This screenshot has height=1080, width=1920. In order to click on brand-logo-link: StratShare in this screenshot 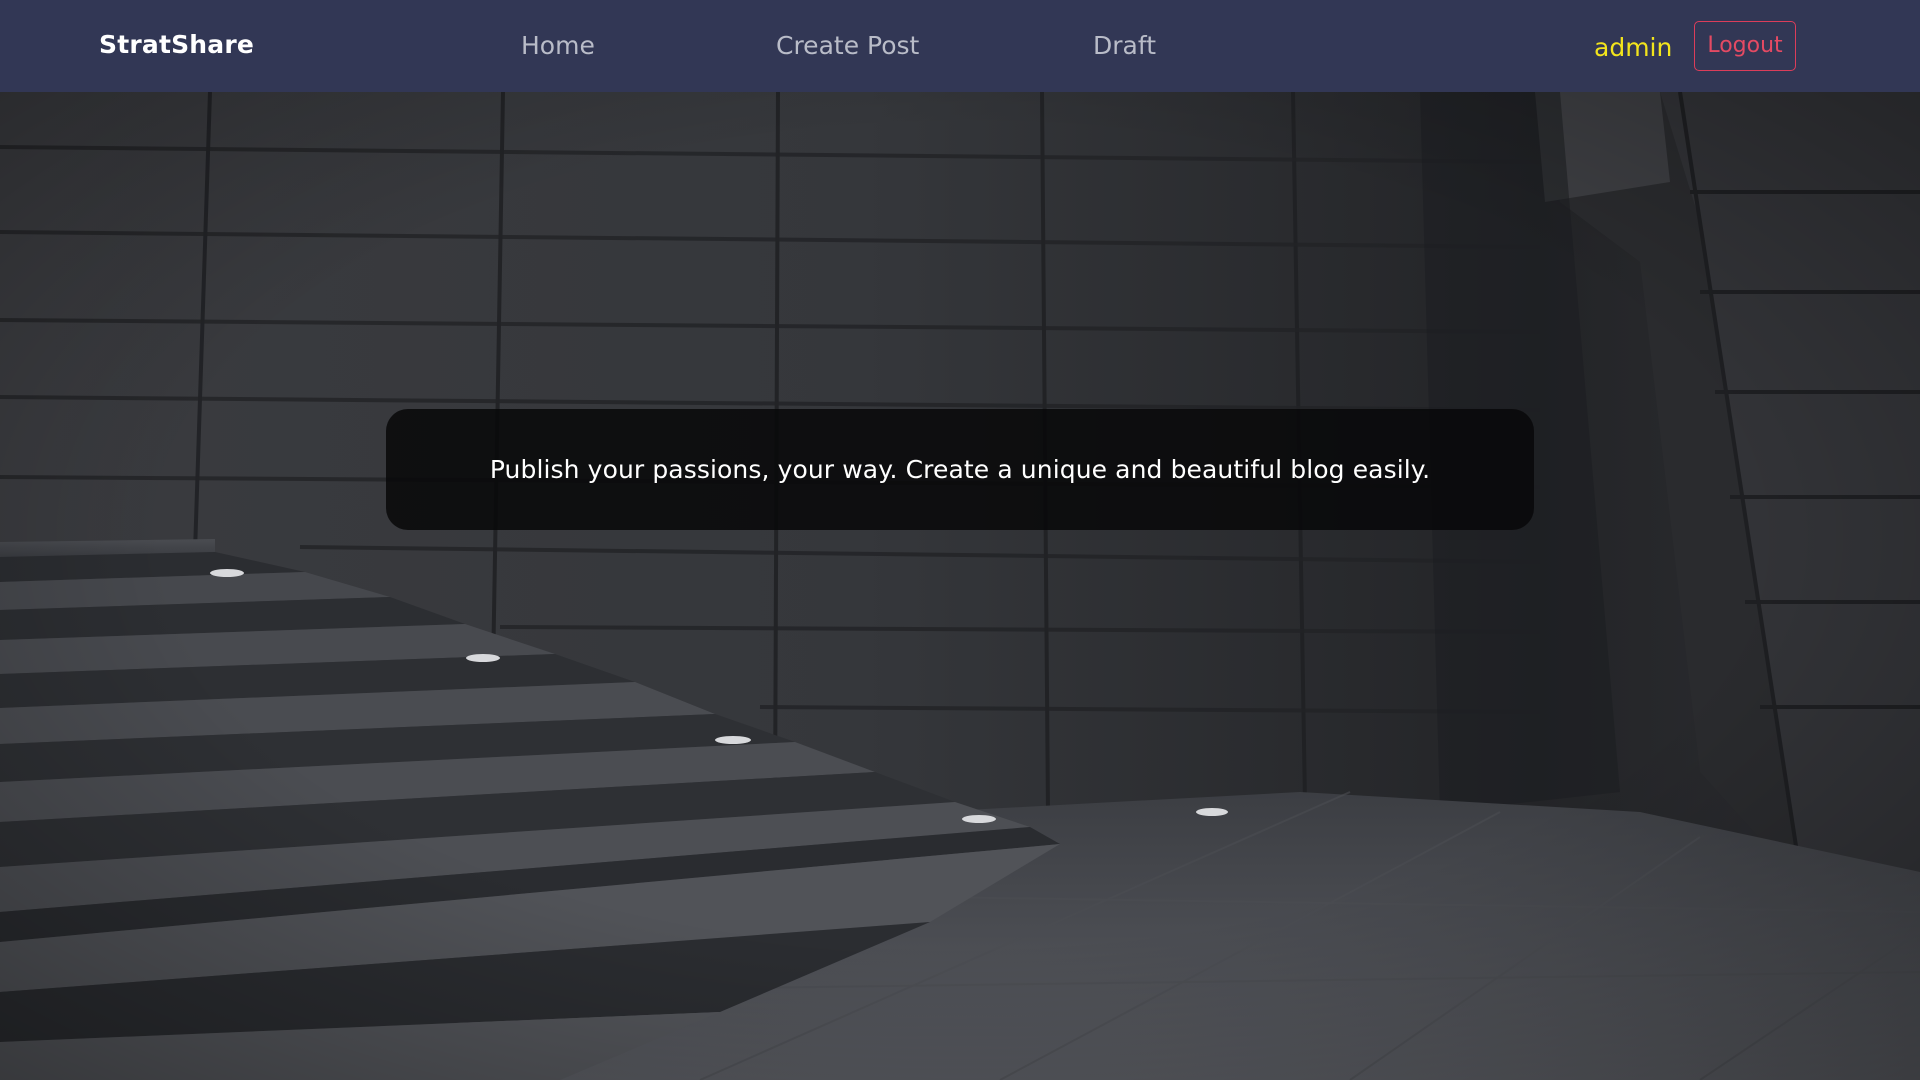, I will do `click(176, 44)`.